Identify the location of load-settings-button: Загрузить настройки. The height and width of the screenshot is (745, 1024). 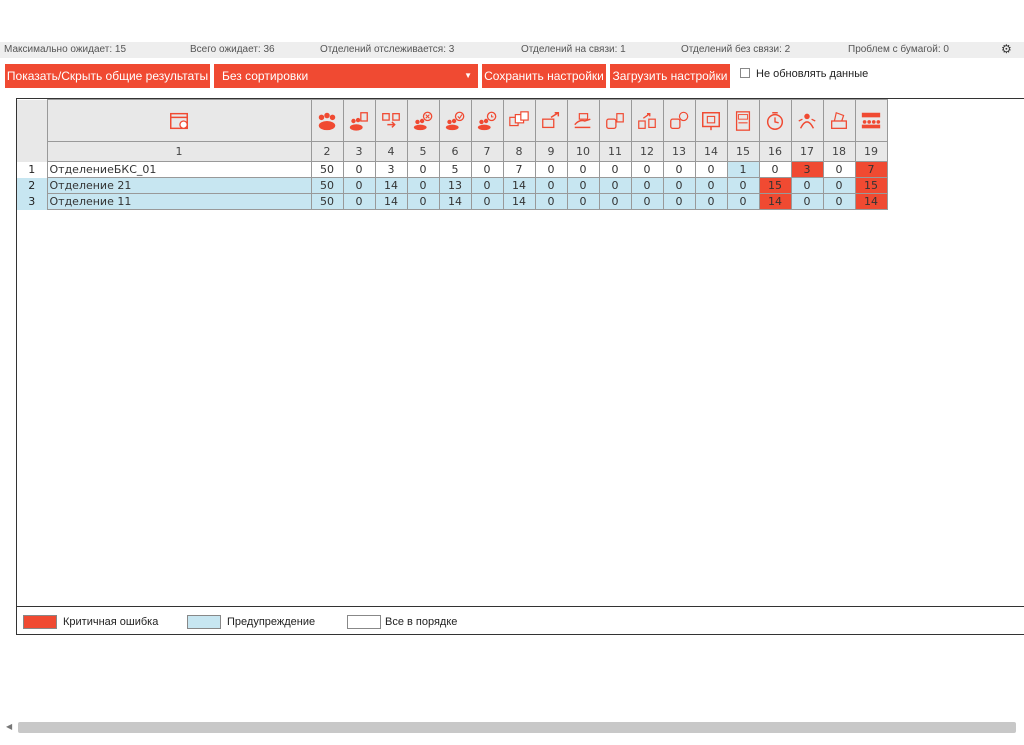
(670, 76).